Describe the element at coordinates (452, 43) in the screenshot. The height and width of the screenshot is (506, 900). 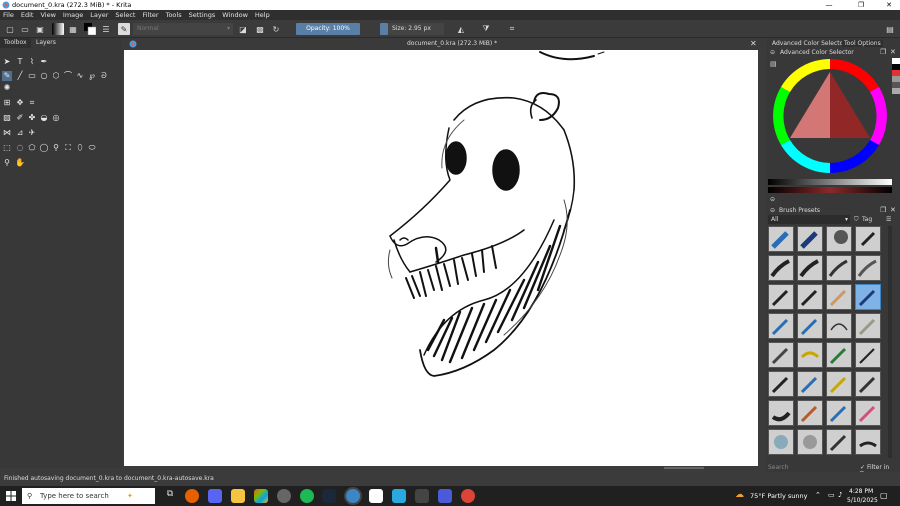
I see `document-tab-title: document_0.kra (272.3 MiB) *` at that location.